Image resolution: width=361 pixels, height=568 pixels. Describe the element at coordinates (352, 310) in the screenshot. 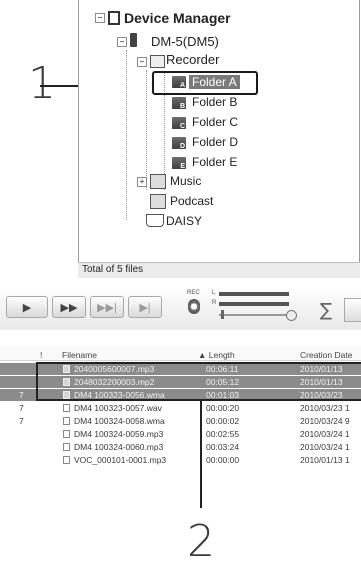

I see `toolbar-extra-button` at that location.